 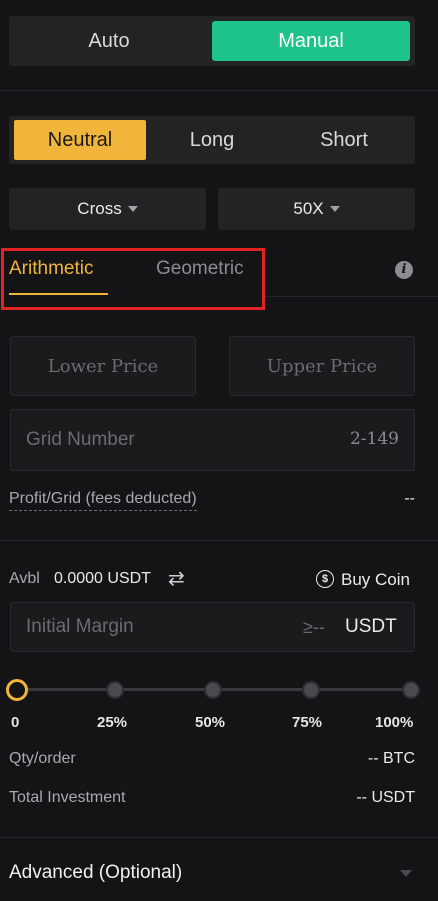 I want to click on direction-toggle: Neutral Long Short, so click(x=212, y=140).